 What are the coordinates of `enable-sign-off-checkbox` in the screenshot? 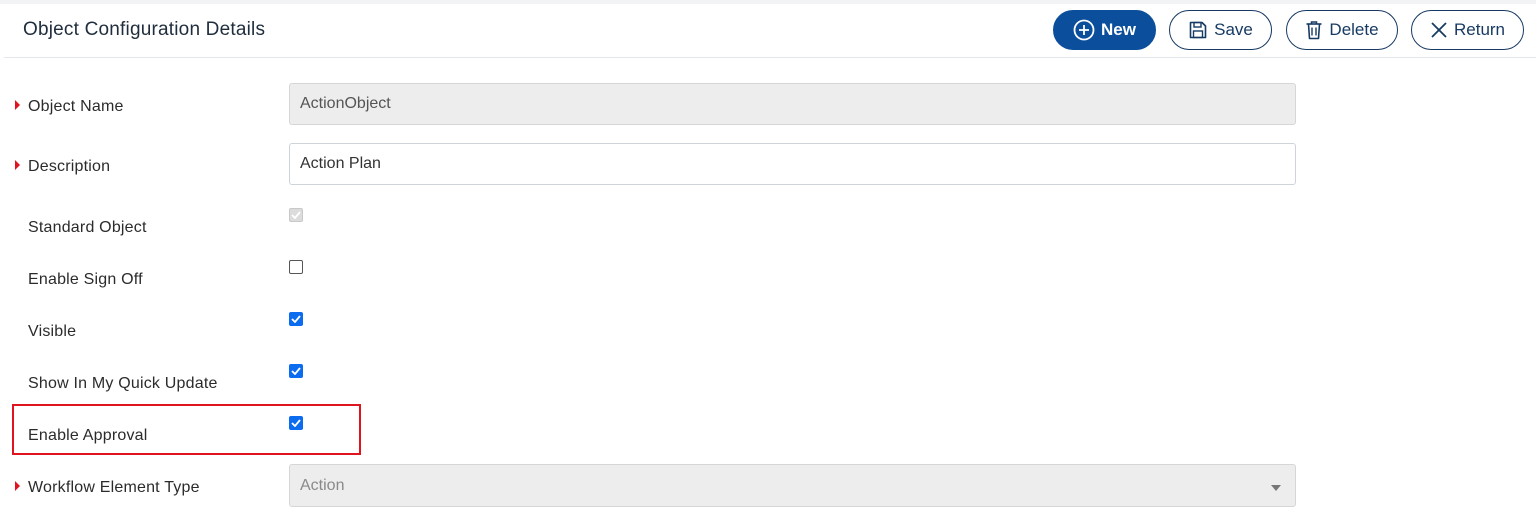 It's located at (296, 267).